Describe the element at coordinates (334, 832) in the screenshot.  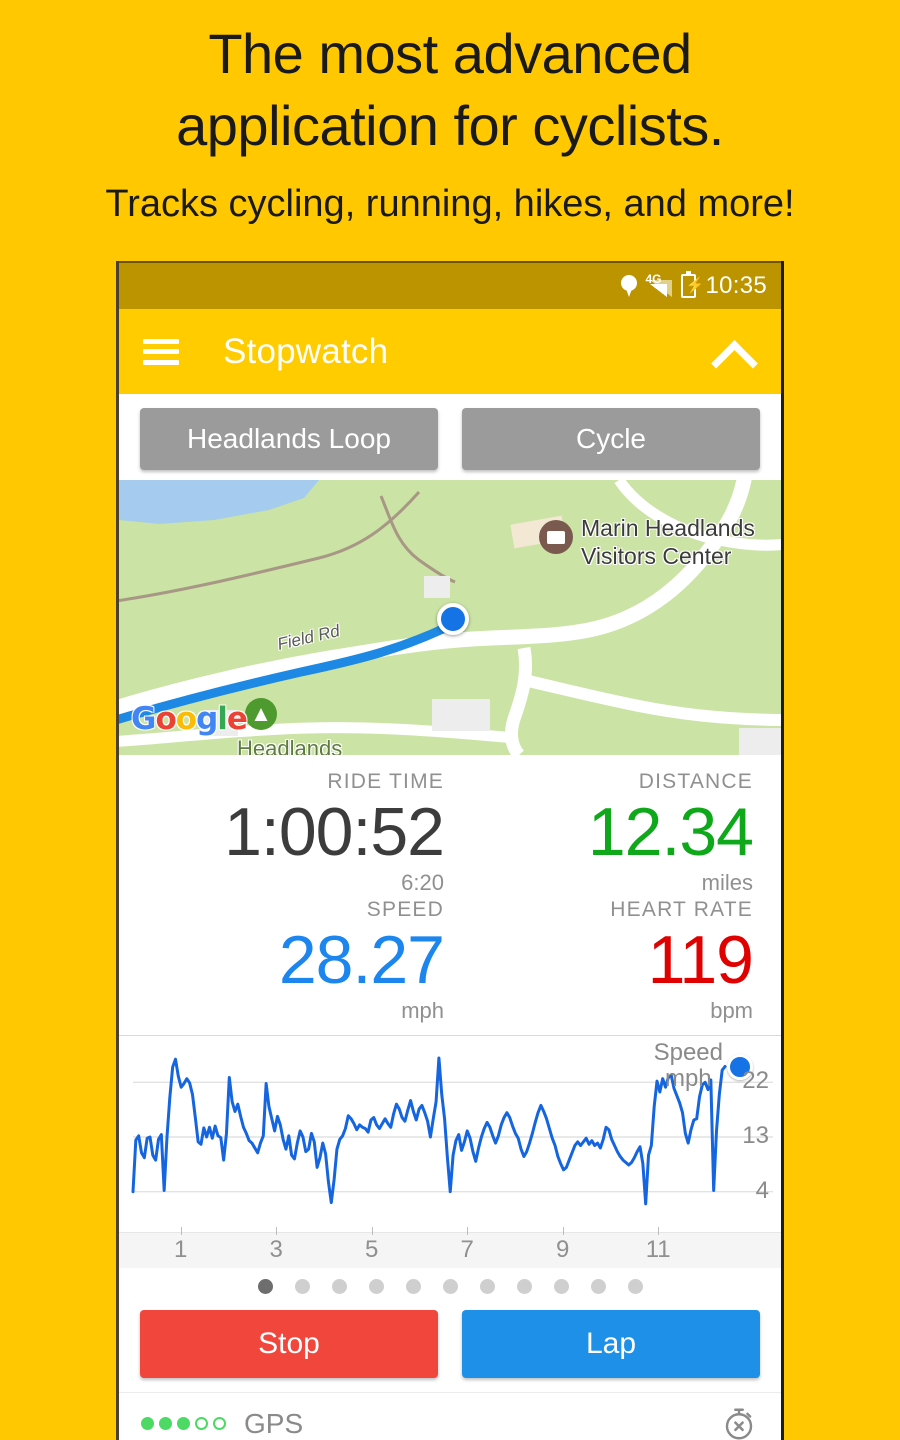
I see `stat-value: 1:00:52` at that location.